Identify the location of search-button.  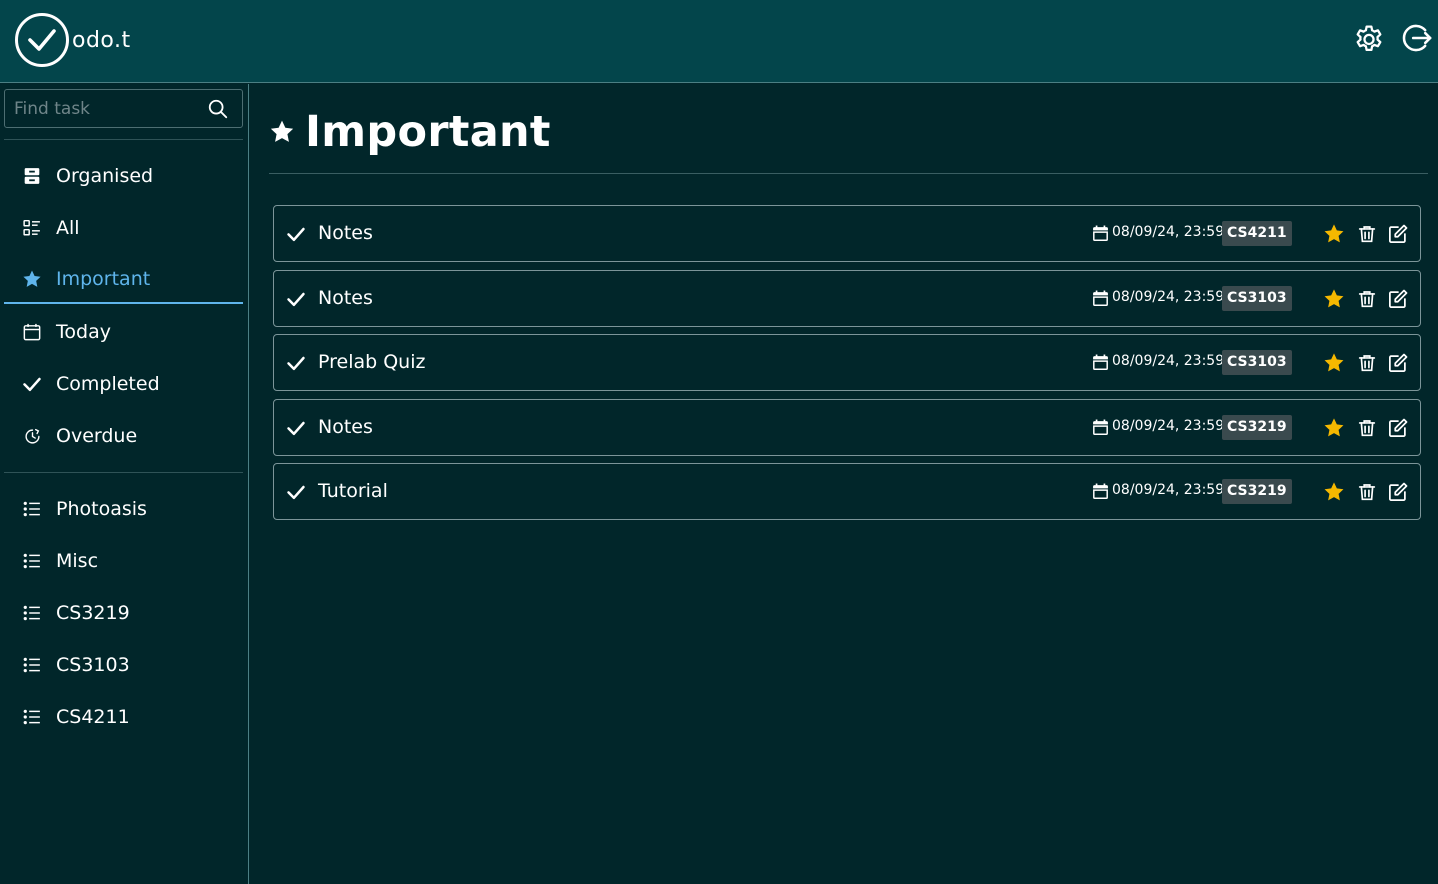
(218, 109).